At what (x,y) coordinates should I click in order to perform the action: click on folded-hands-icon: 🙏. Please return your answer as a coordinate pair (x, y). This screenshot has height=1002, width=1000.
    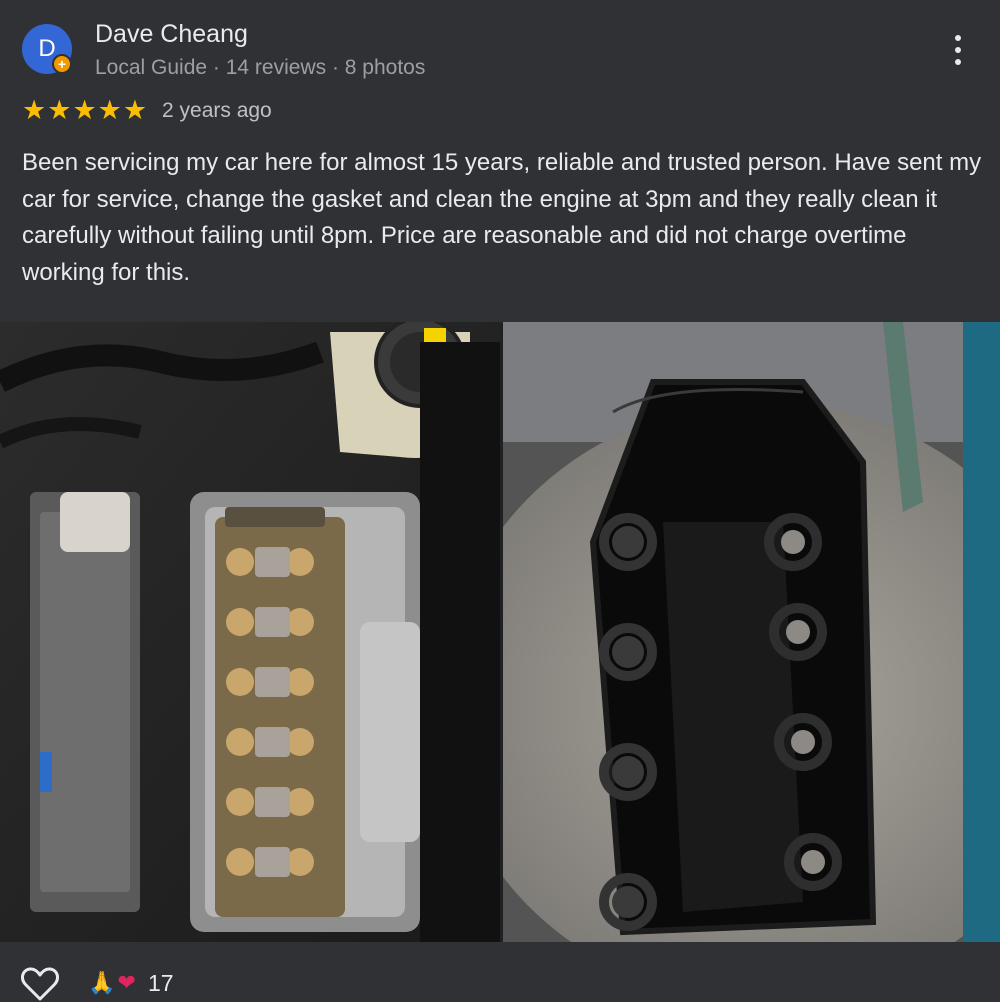
    Looking at the image, I should click on (102, 982).